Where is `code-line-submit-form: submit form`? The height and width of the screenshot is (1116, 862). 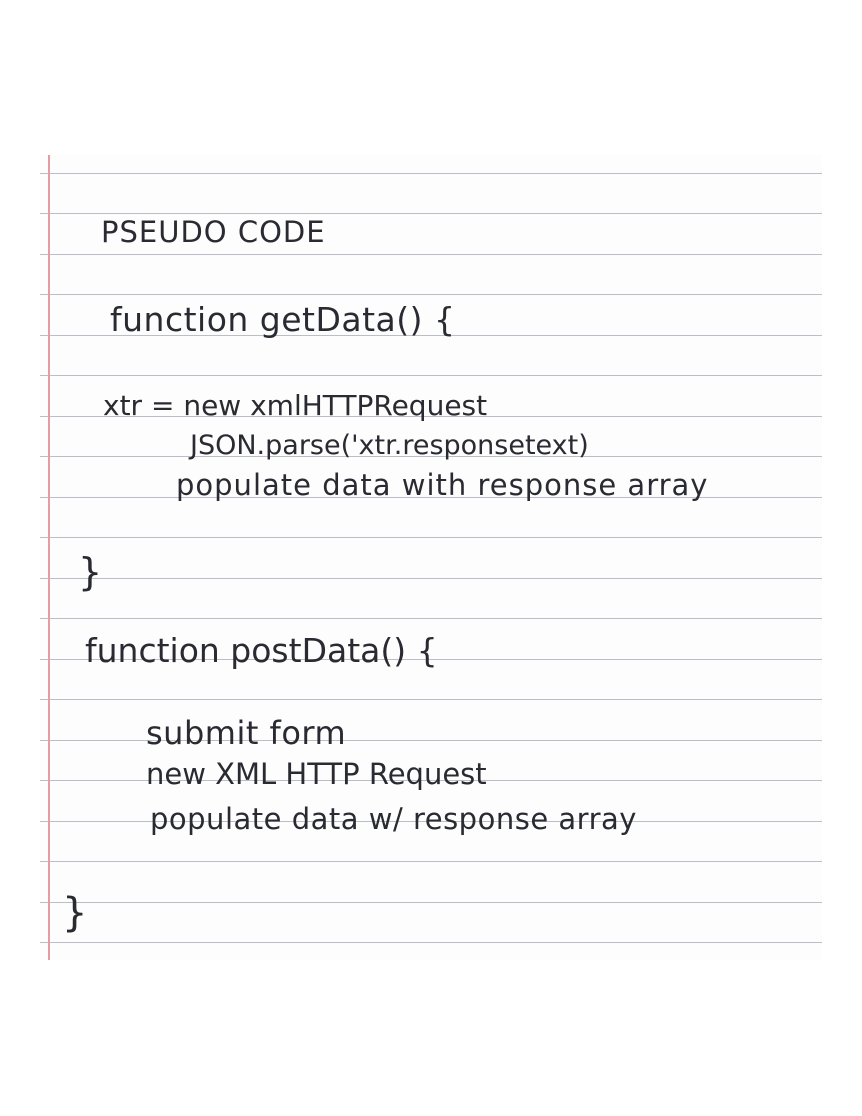
code-line-submit-form: submit form is located at coordinates (246, 733).